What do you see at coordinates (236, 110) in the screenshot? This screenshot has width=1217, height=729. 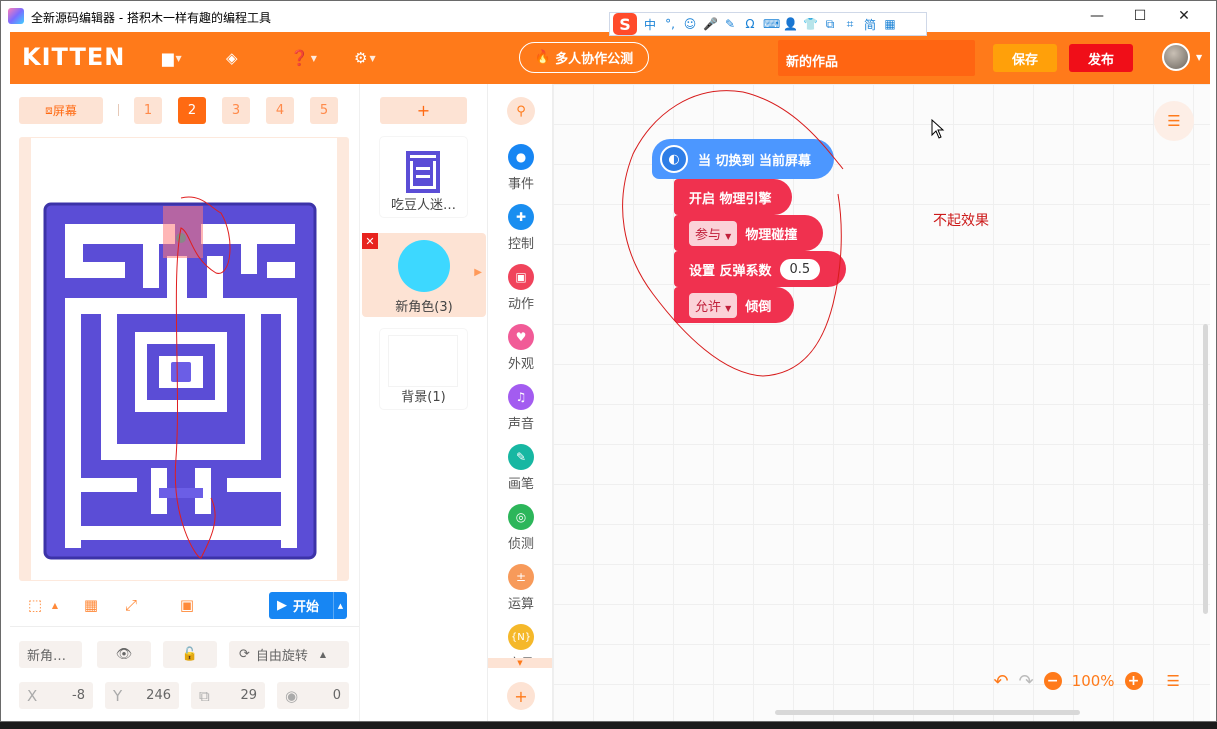 I see `page-button-3: 3` at bounding box center [236, 110].